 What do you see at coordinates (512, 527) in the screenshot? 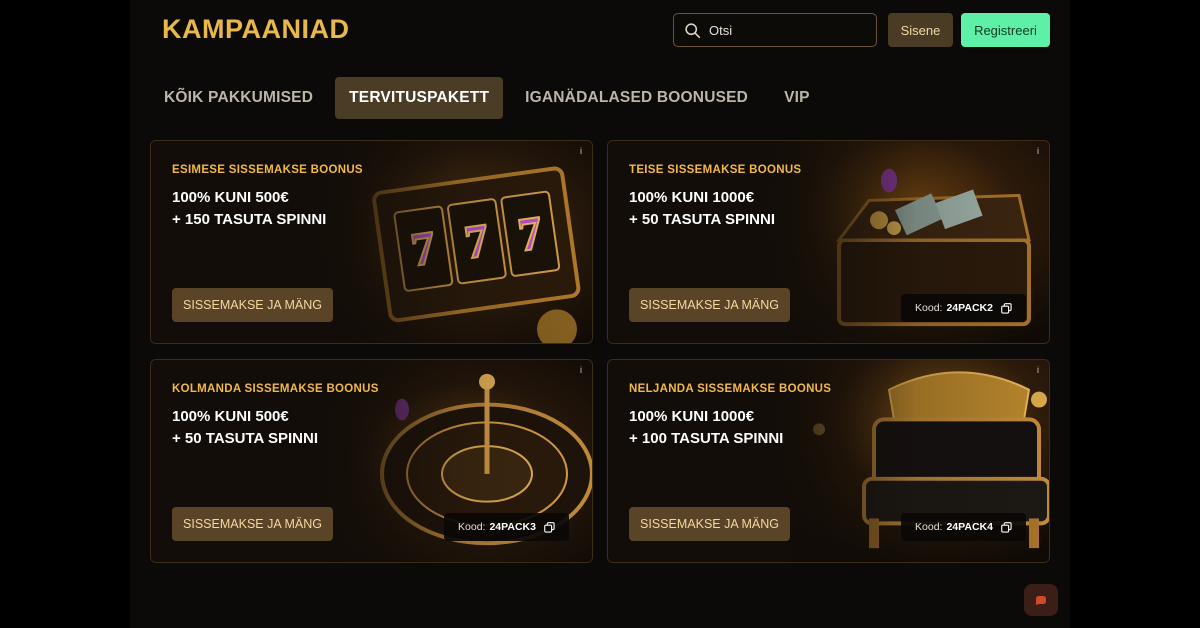
I see `promo-code: 24PACK3` at bounding box center [512, 527].